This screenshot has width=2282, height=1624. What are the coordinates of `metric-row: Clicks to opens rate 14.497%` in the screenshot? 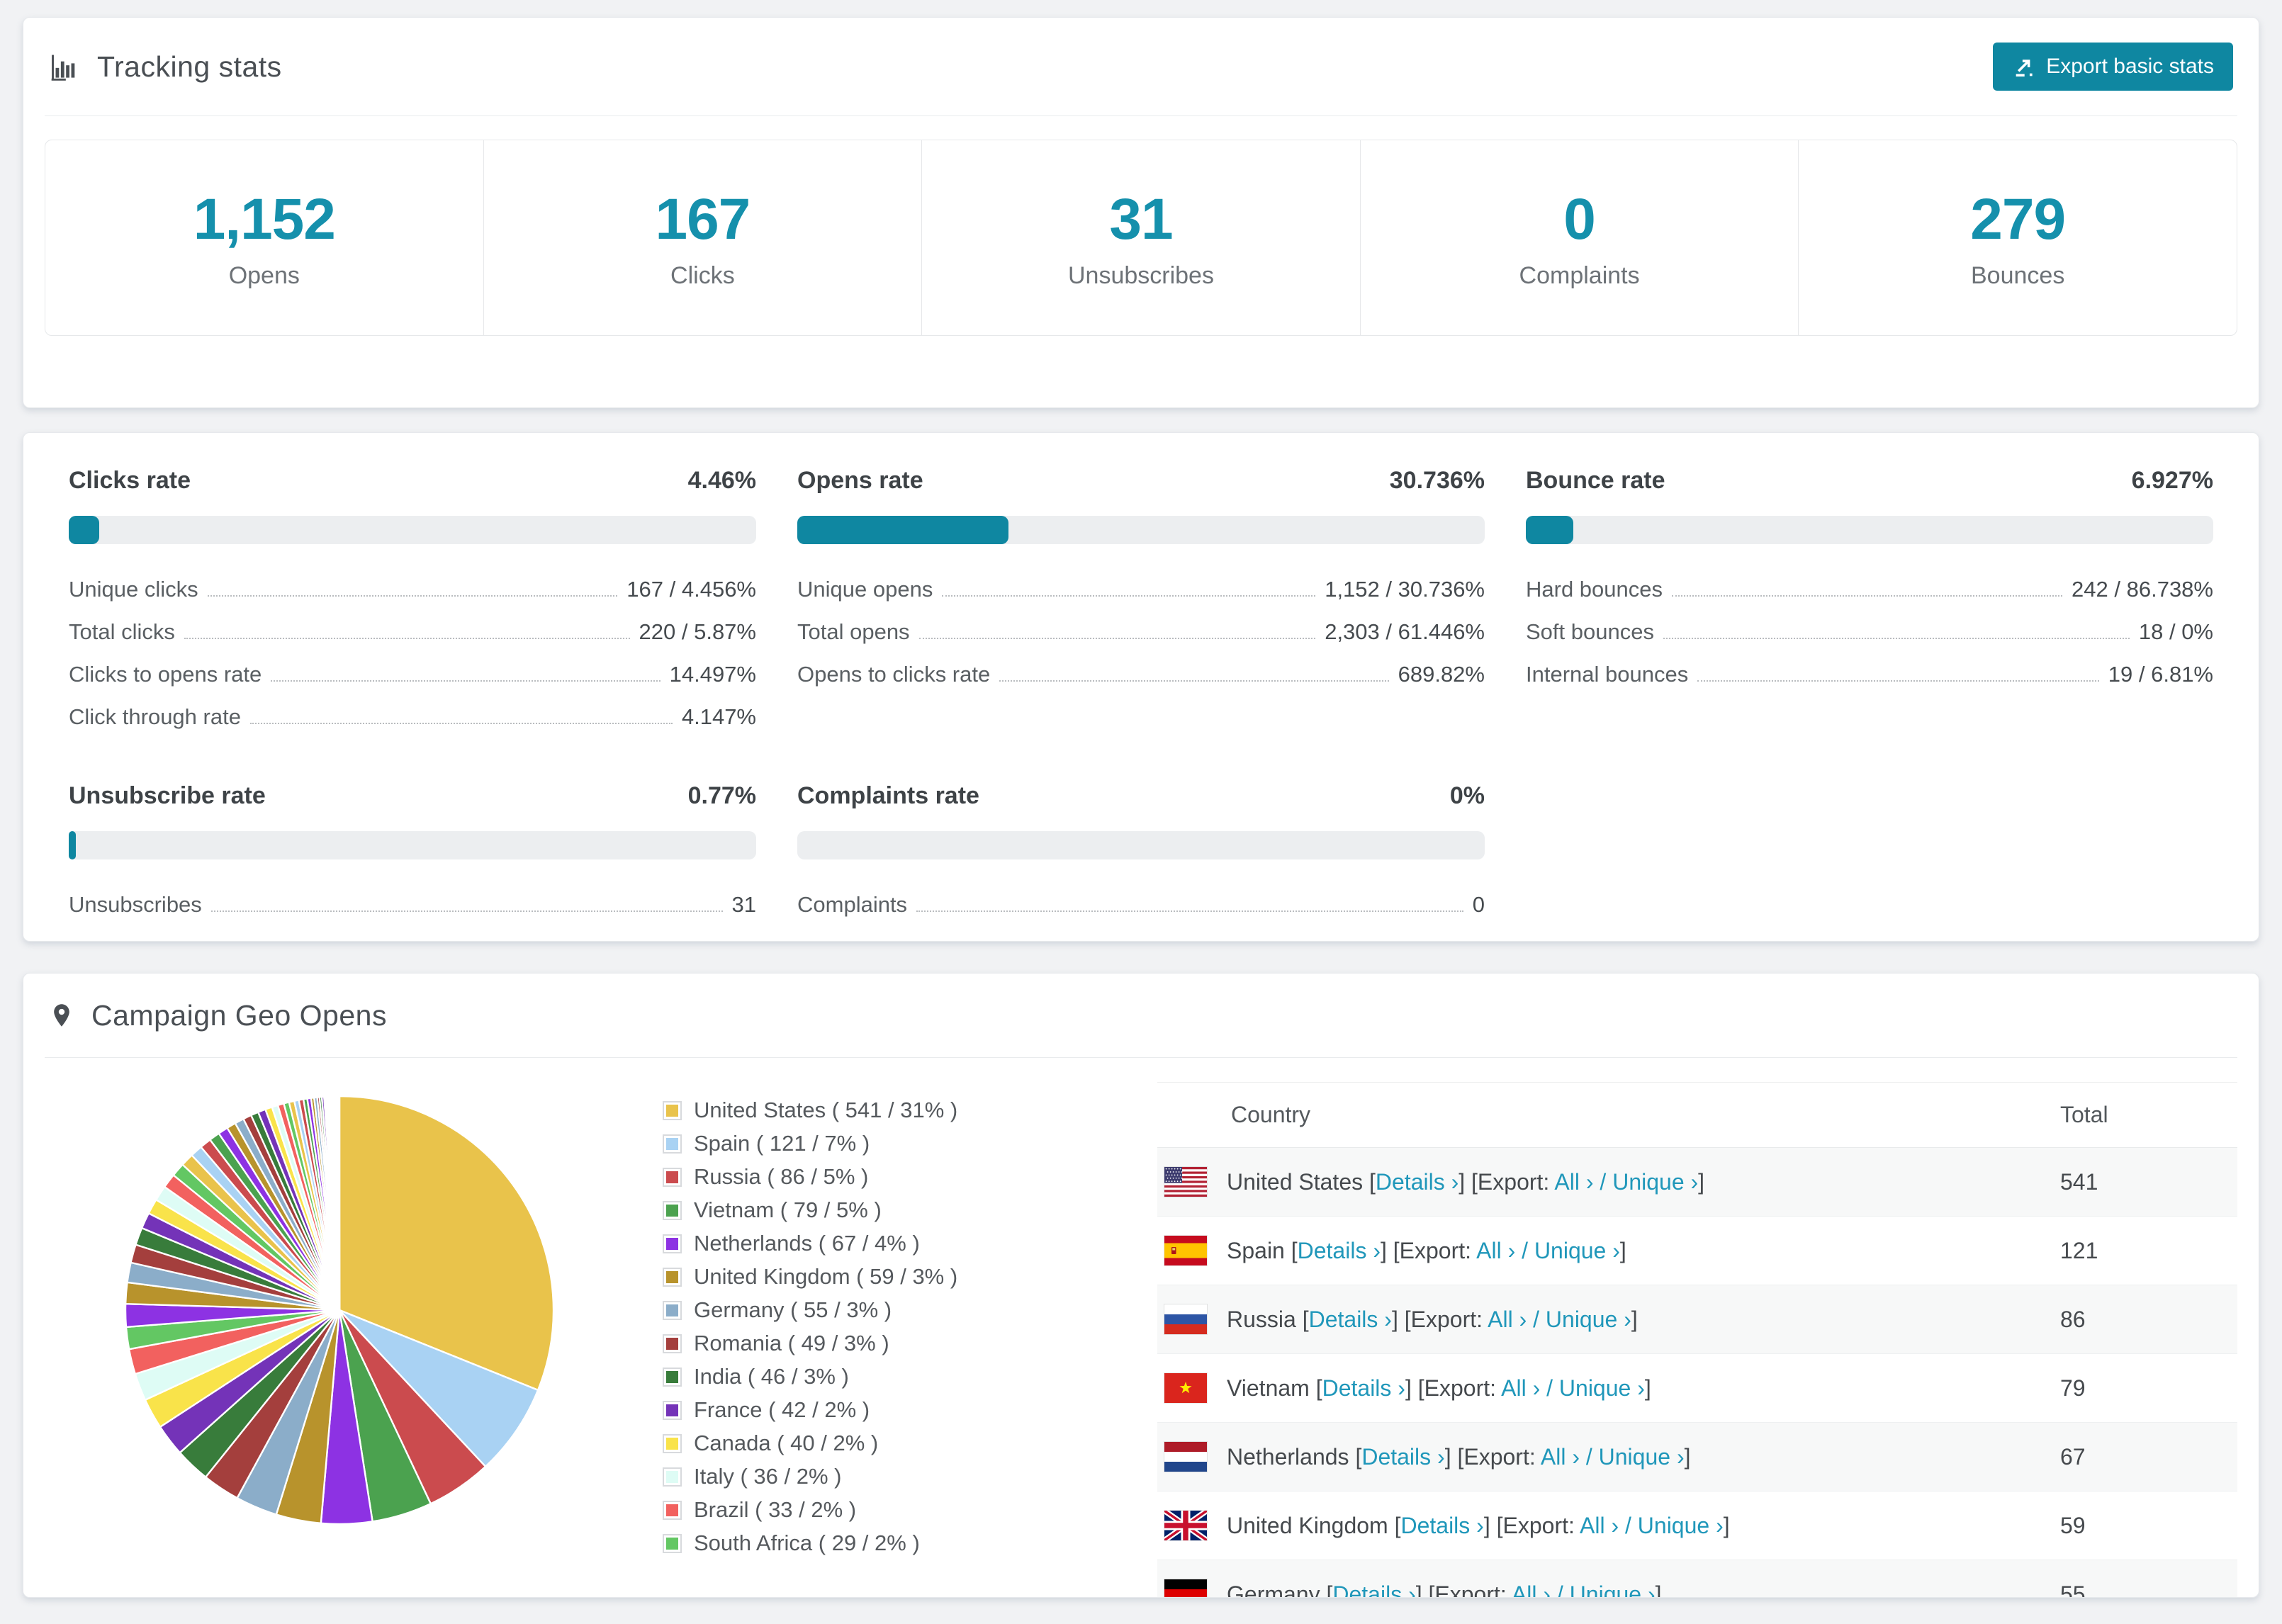 It's located at (412, 675).